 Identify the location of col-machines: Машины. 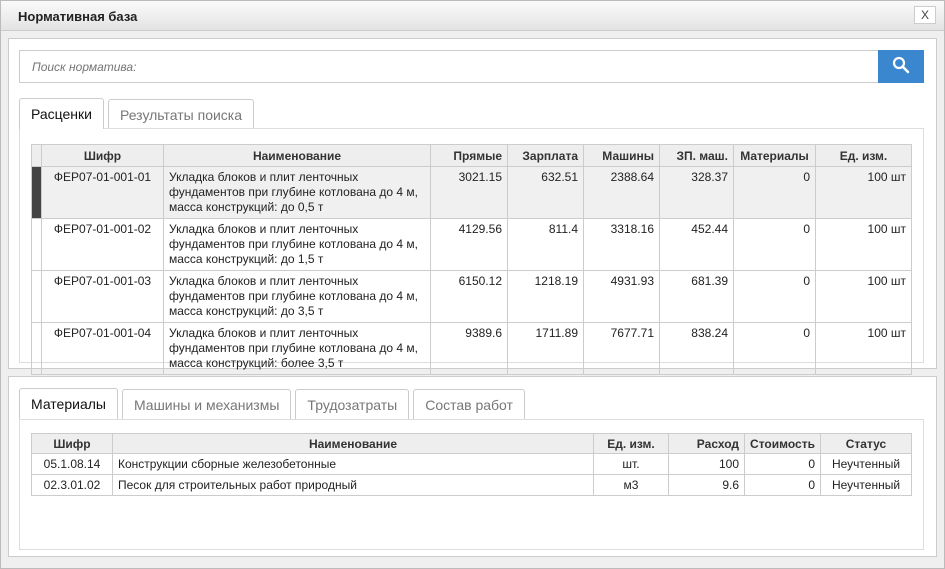
(621, 155).